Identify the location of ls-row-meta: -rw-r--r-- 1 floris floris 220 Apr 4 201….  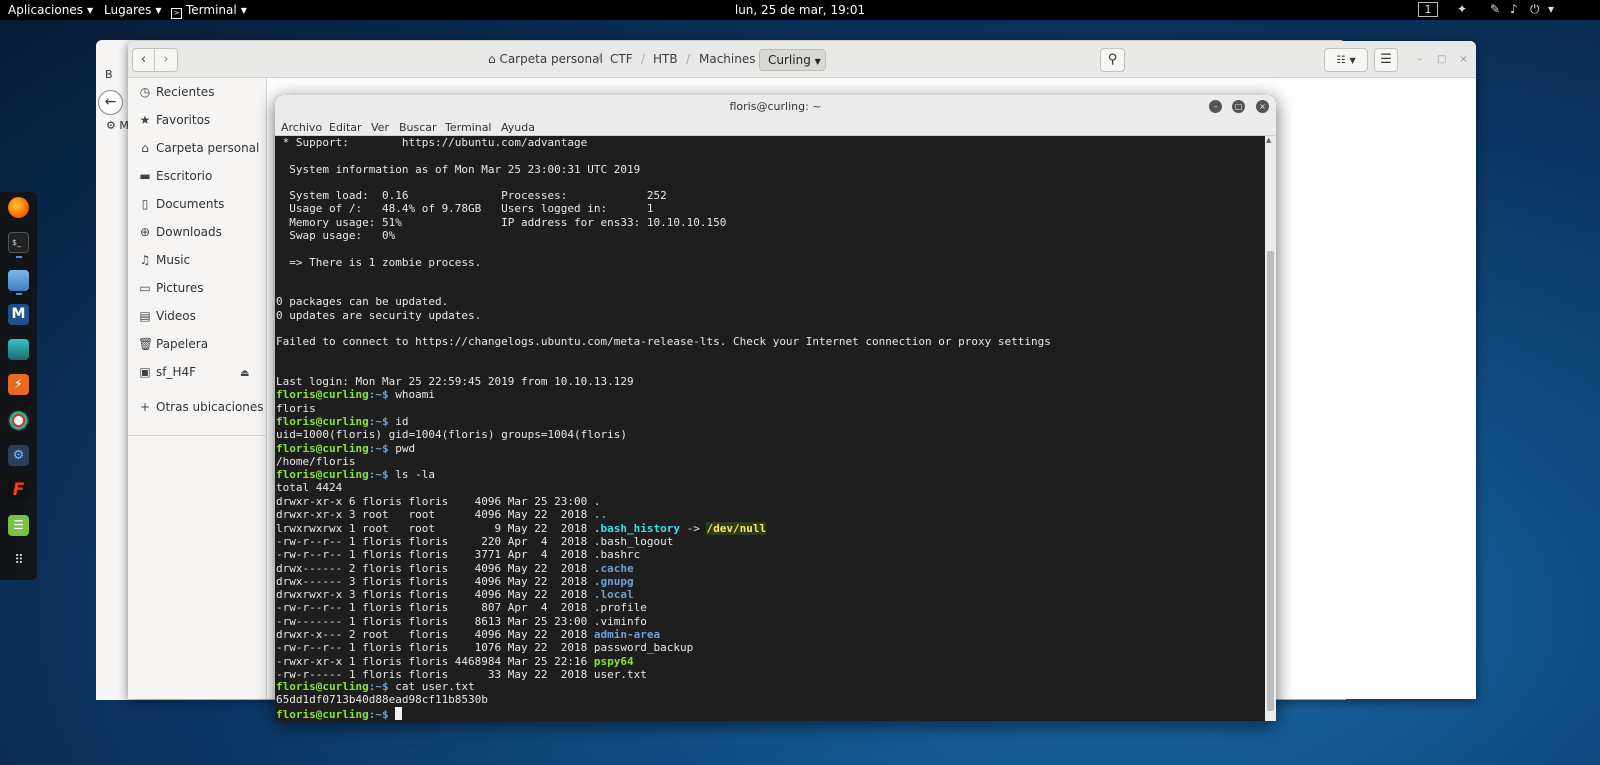
(435, 541).